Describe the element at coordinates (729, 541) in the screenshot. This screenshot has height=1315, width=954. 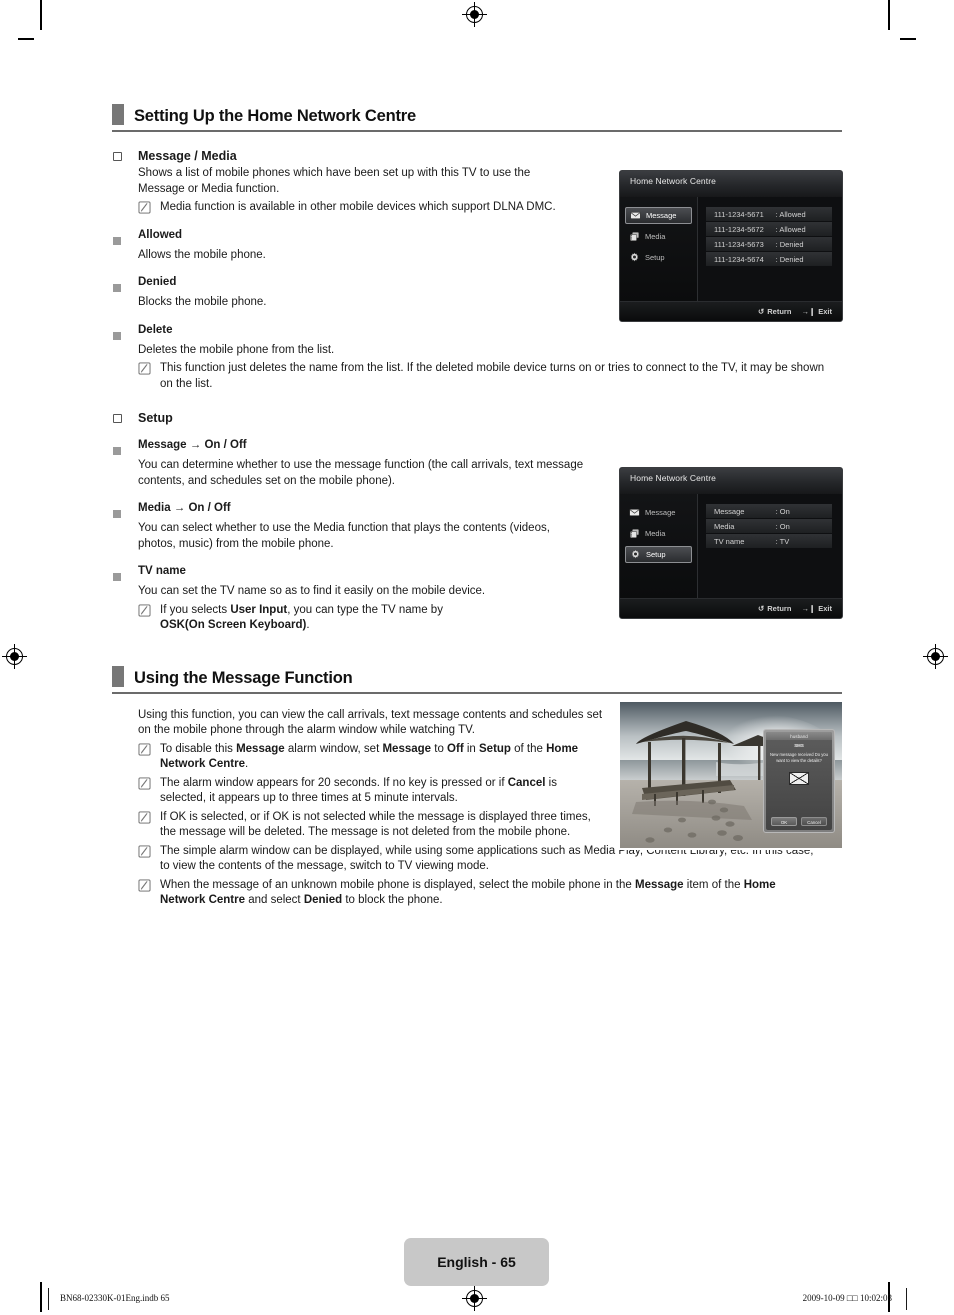
I see `osd-row-key: TV name` at that location.